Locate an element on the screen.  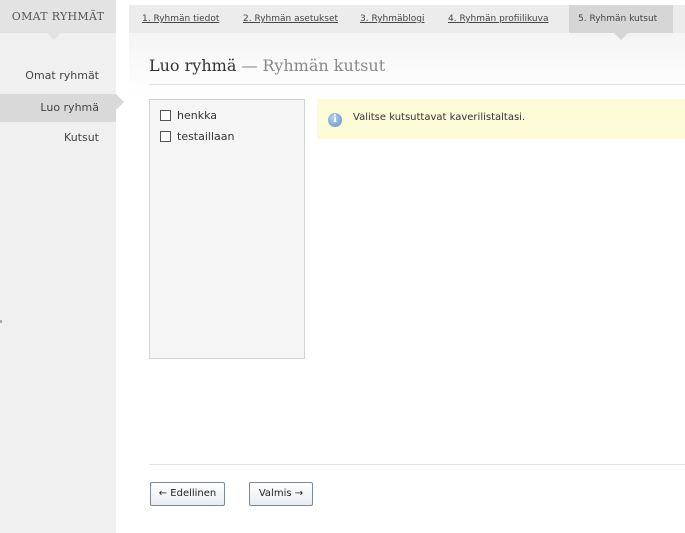
friend-item-henkka: henkka is located at coordinates (188, 116).